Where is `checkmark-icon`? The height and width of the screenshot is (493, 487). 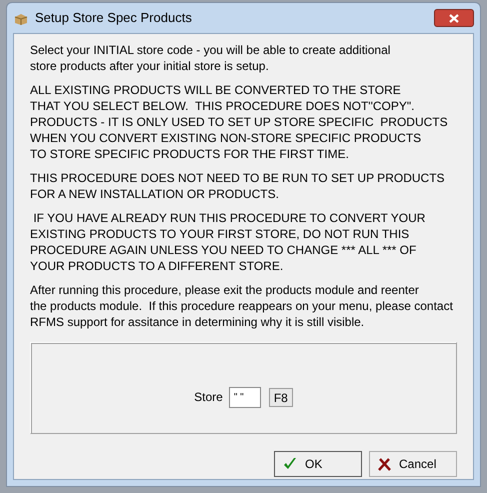
checkmark-icon is located at coordinates (290, 464).